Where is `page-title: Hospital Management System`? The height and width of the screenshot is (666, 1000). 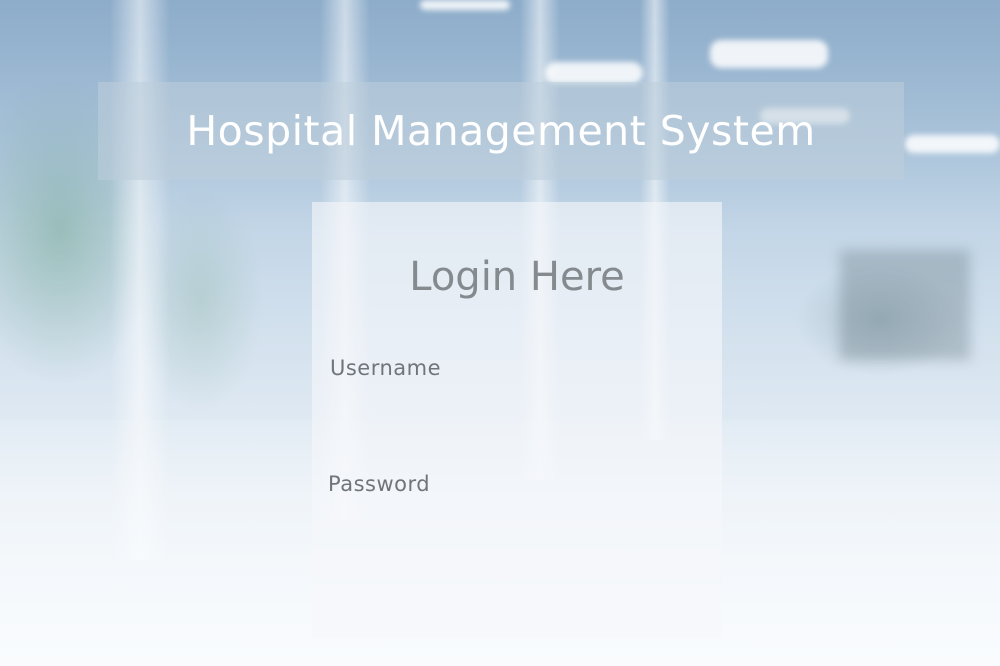 page-title: Hospital Management System is located at coordinates (501, 131).